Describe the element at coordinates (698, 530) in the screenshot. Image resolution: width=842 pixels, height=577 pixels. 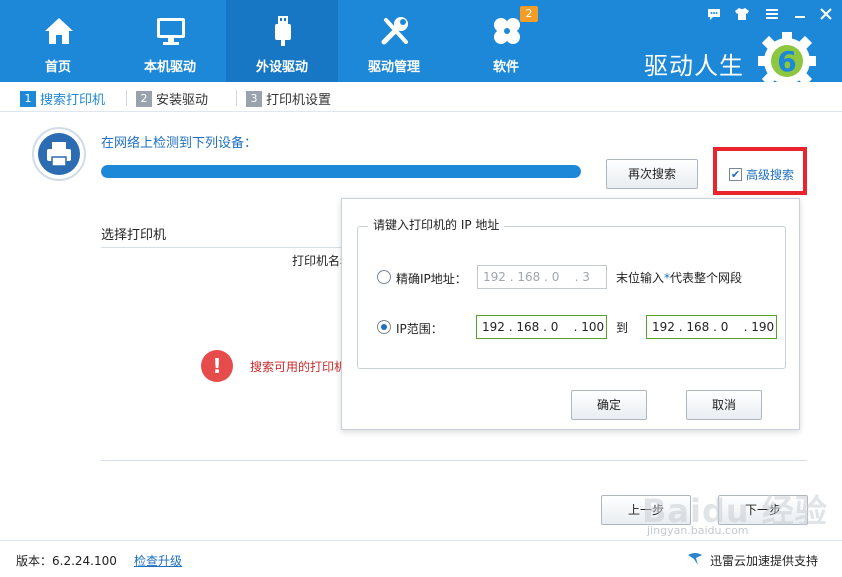
I see `baidu-watermark-url: jingyan.baidu.com` at that location.